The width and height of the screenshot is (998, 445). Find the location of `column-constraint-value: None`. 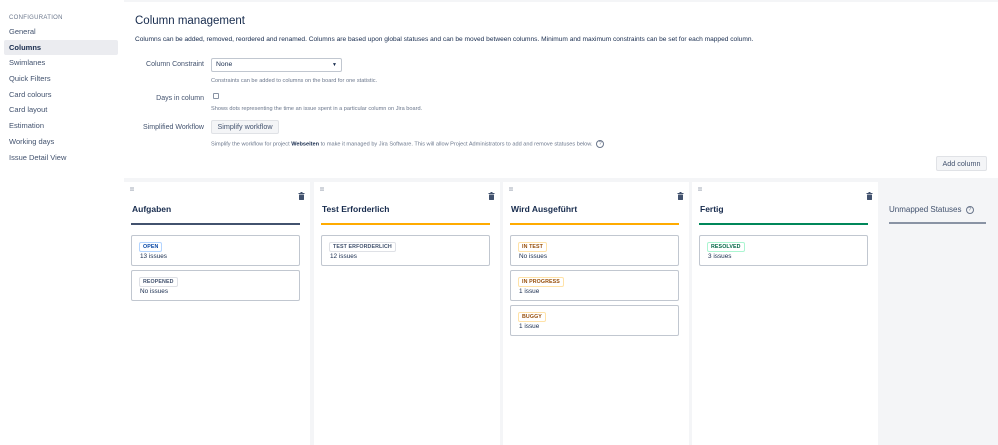

column-constraint-value: None is located at coordinates (224, 64).